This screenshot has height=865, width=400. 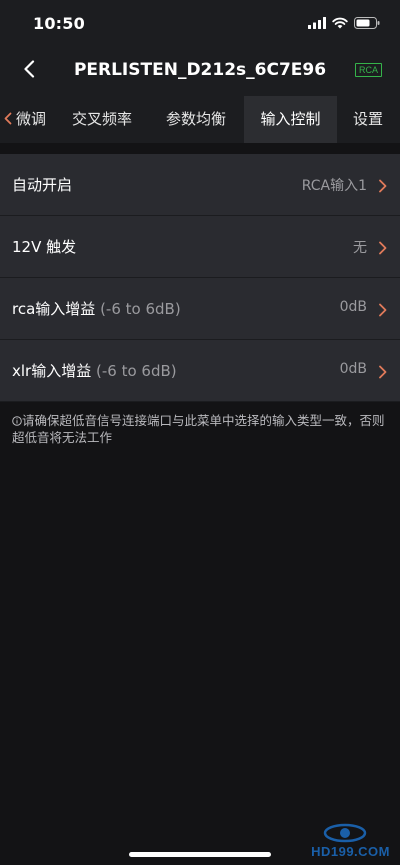 What do you see at coordinates (102, 119) in the screenshot?
I see `tab-crossover: 交叉频率` at bounding box center [102, 119].